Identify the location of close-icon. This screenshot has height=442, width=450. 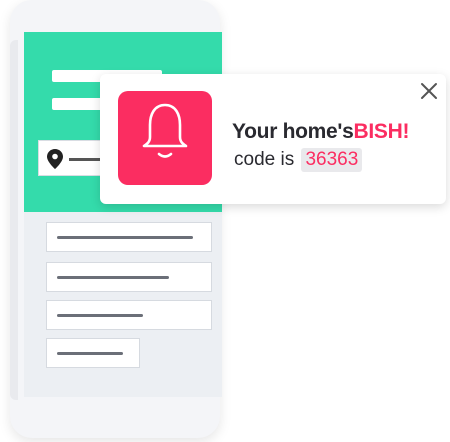
(429, 91).